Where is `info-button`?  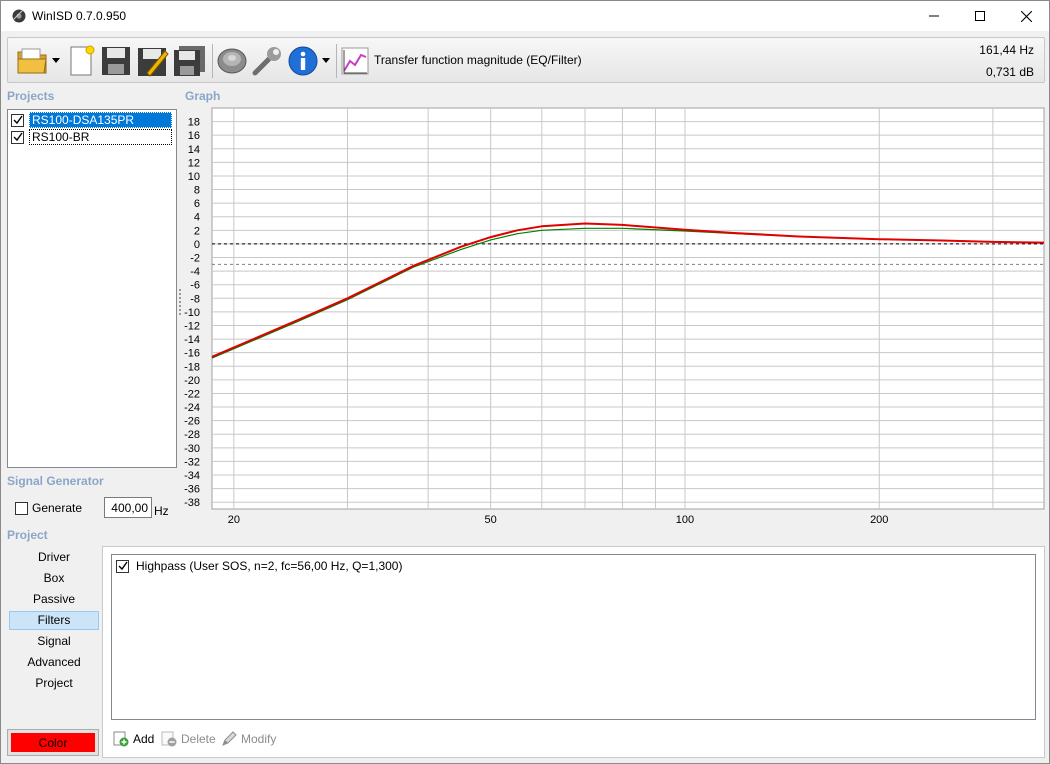 info-button is located at coordinates (309, 61).